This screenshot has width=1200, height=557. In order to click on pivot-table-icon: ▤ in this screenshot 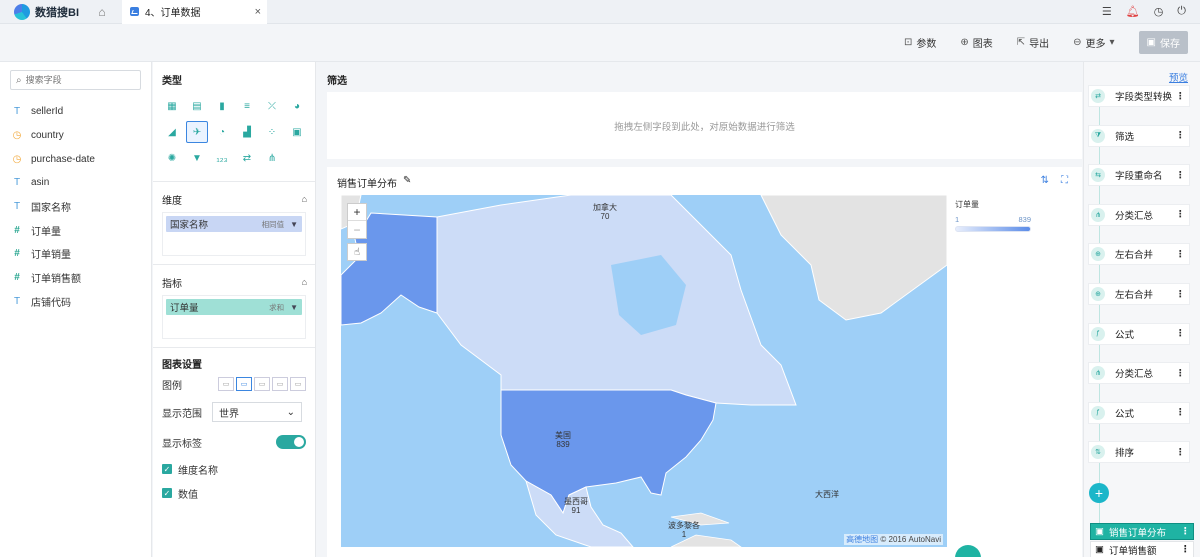, I will do `click(197, 106)`.